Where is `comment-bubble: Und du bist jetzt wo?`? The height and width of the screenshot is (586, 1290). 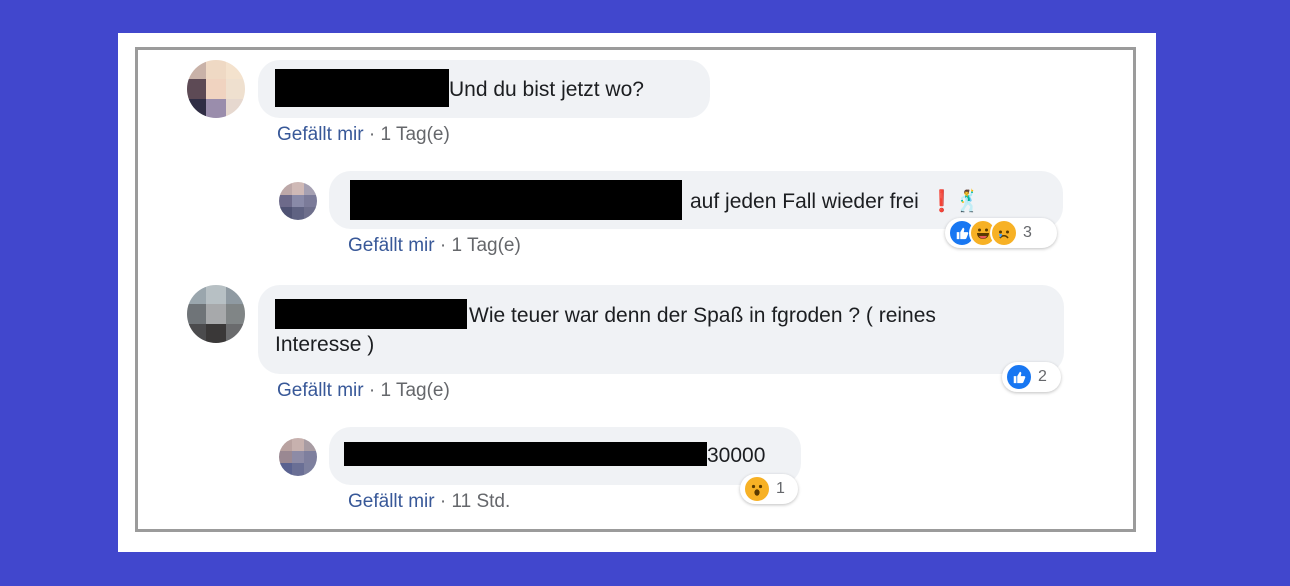
comment-bubble: Und du bist jetzt wo? is located at coordinates (484, 89).